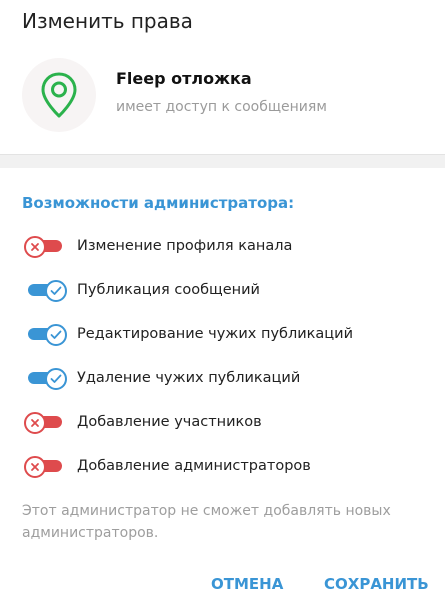  Describe the element at coordinates (168, 290) in the screenshot. I see `permission-label: Публикация сообщений` at that location.